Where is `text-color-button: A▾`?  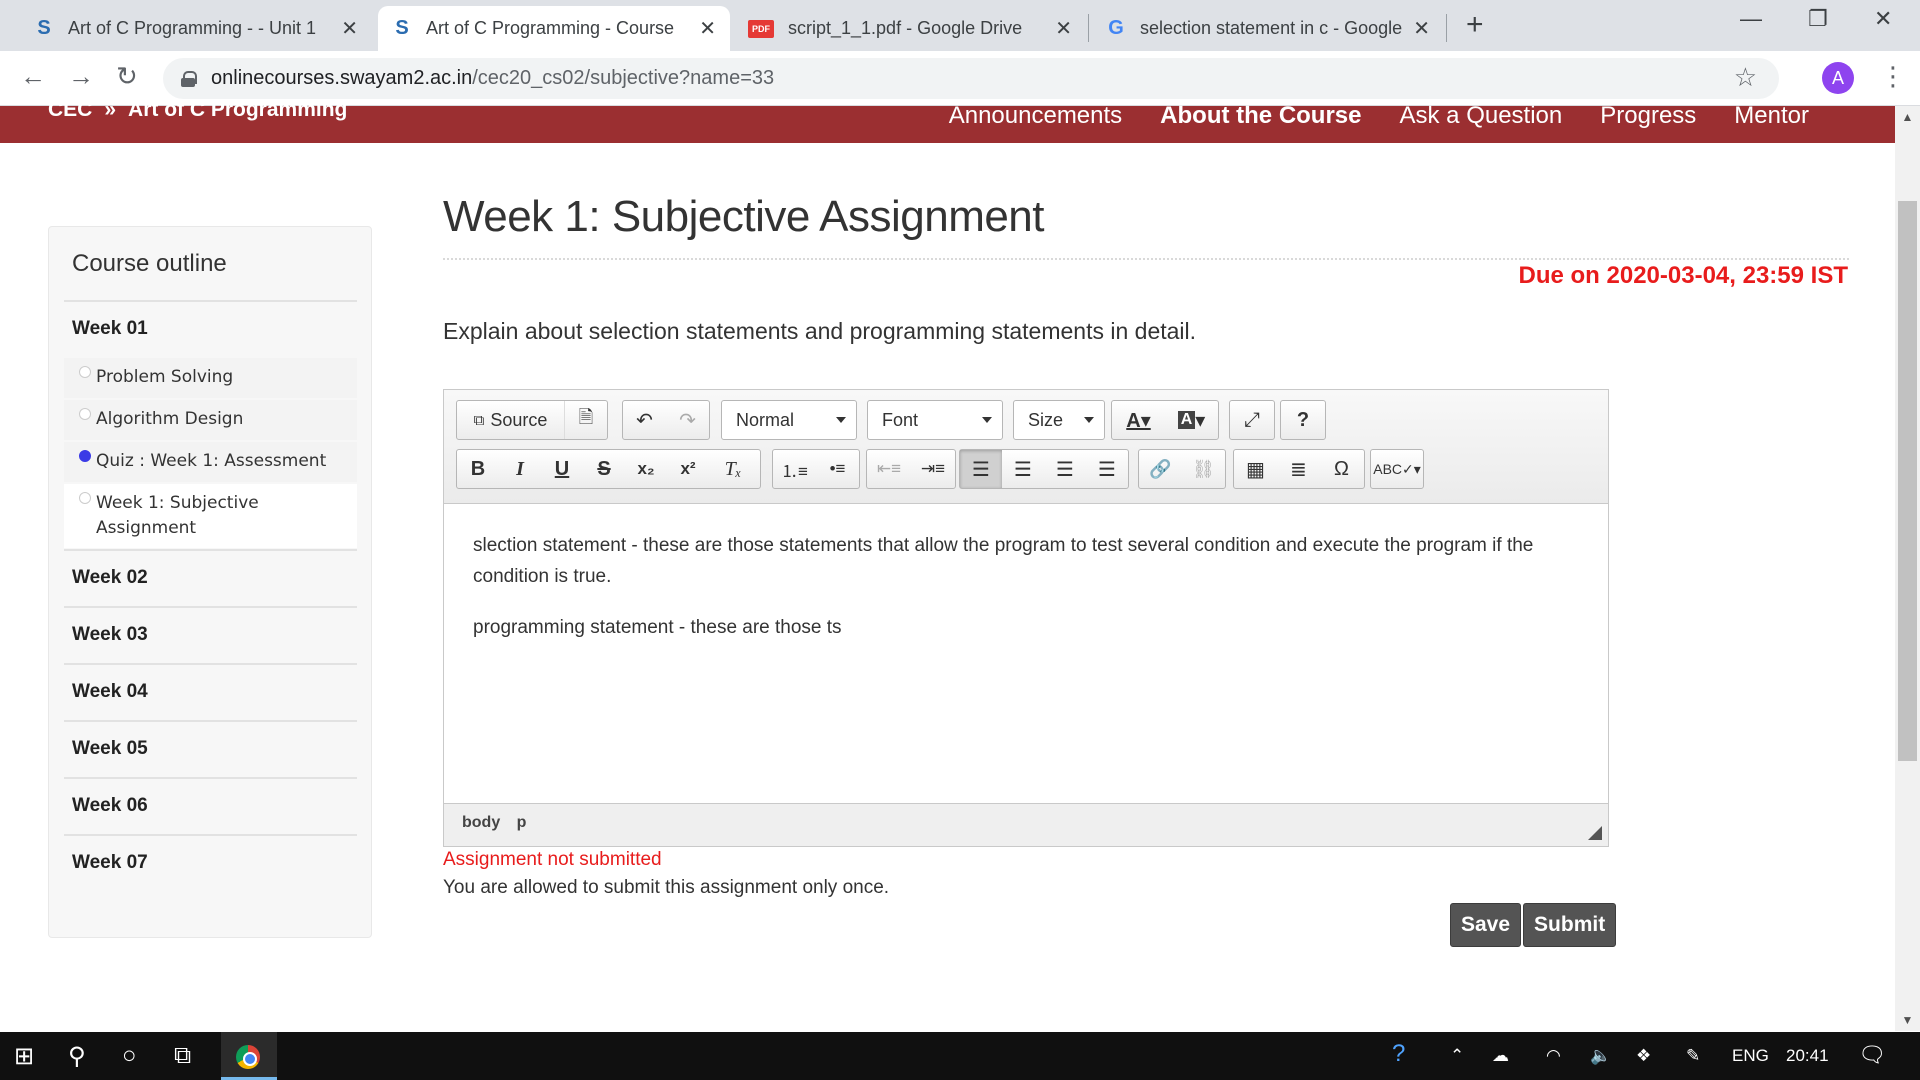 text-color-button: A▾ is located at coordinates (1138, 420).